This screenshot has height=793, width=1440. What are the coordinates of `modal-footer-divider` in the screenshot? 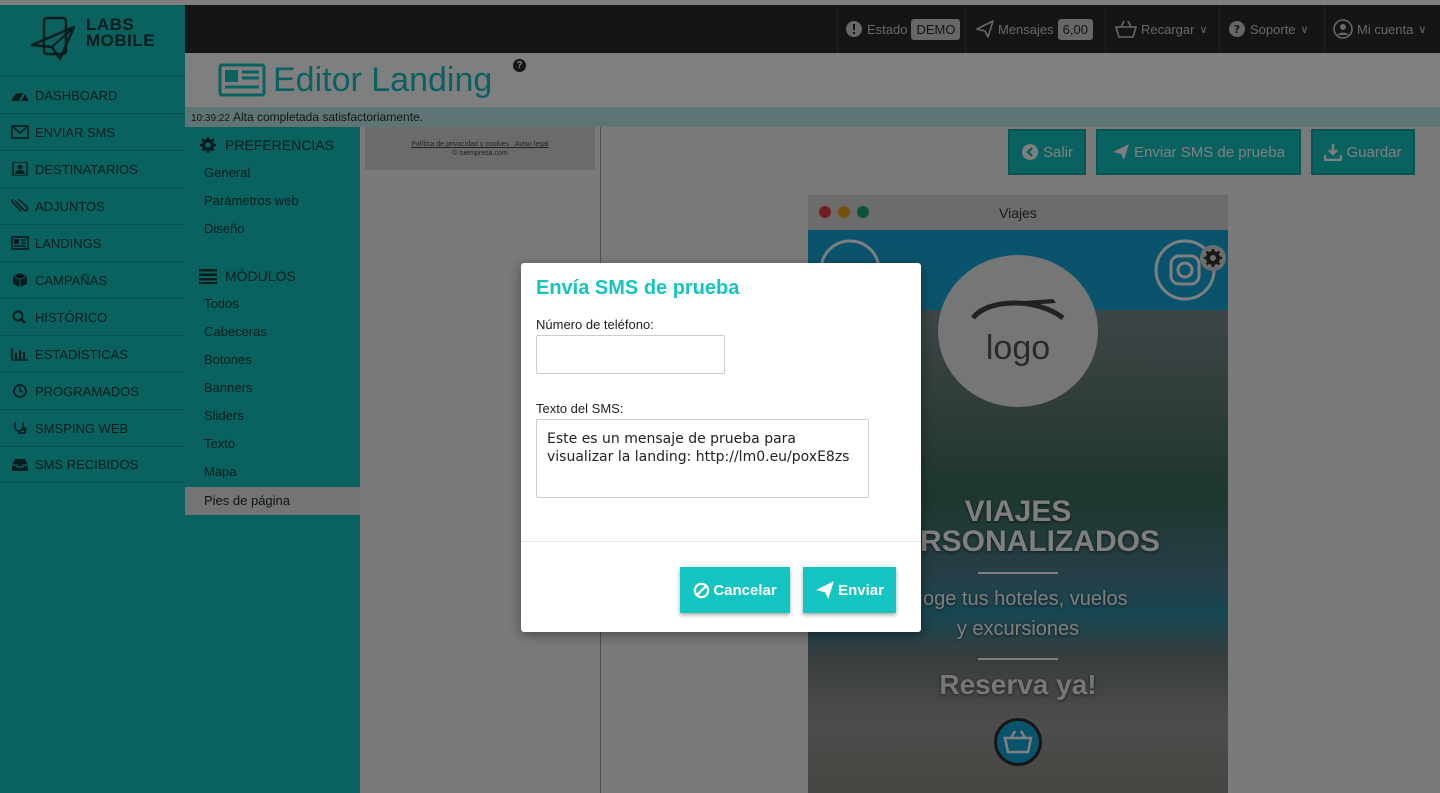 It's located at (721, 541).